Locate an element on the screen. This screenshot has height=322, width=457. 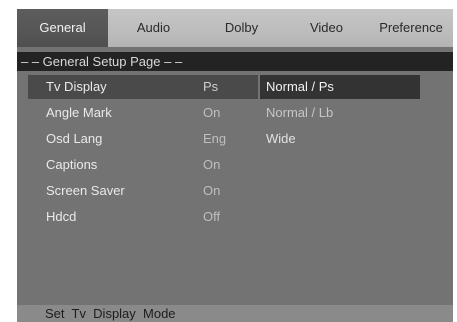
tab-video: Video is located at coordinates (326, 28).